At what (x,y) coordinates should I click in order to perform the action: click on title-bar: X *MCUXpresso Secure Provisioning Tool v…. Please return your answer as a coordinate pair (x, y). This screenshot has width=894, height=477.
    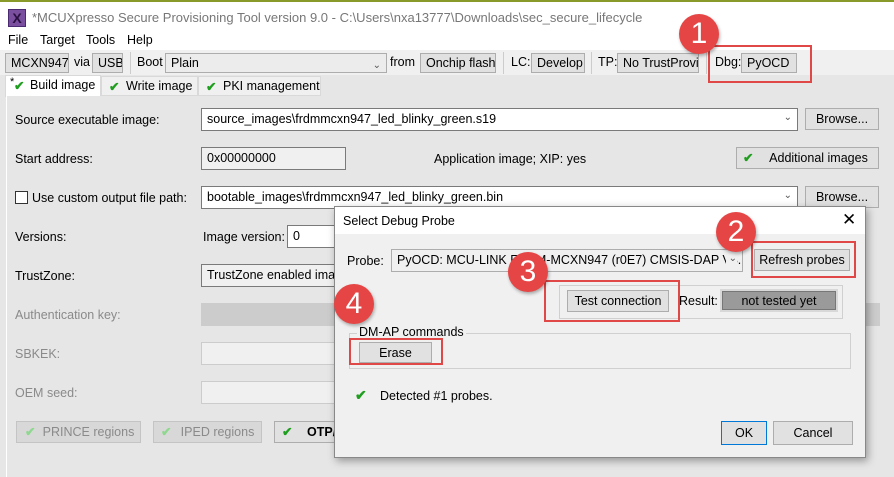
    Looking at the image, I should click on (447, 16).